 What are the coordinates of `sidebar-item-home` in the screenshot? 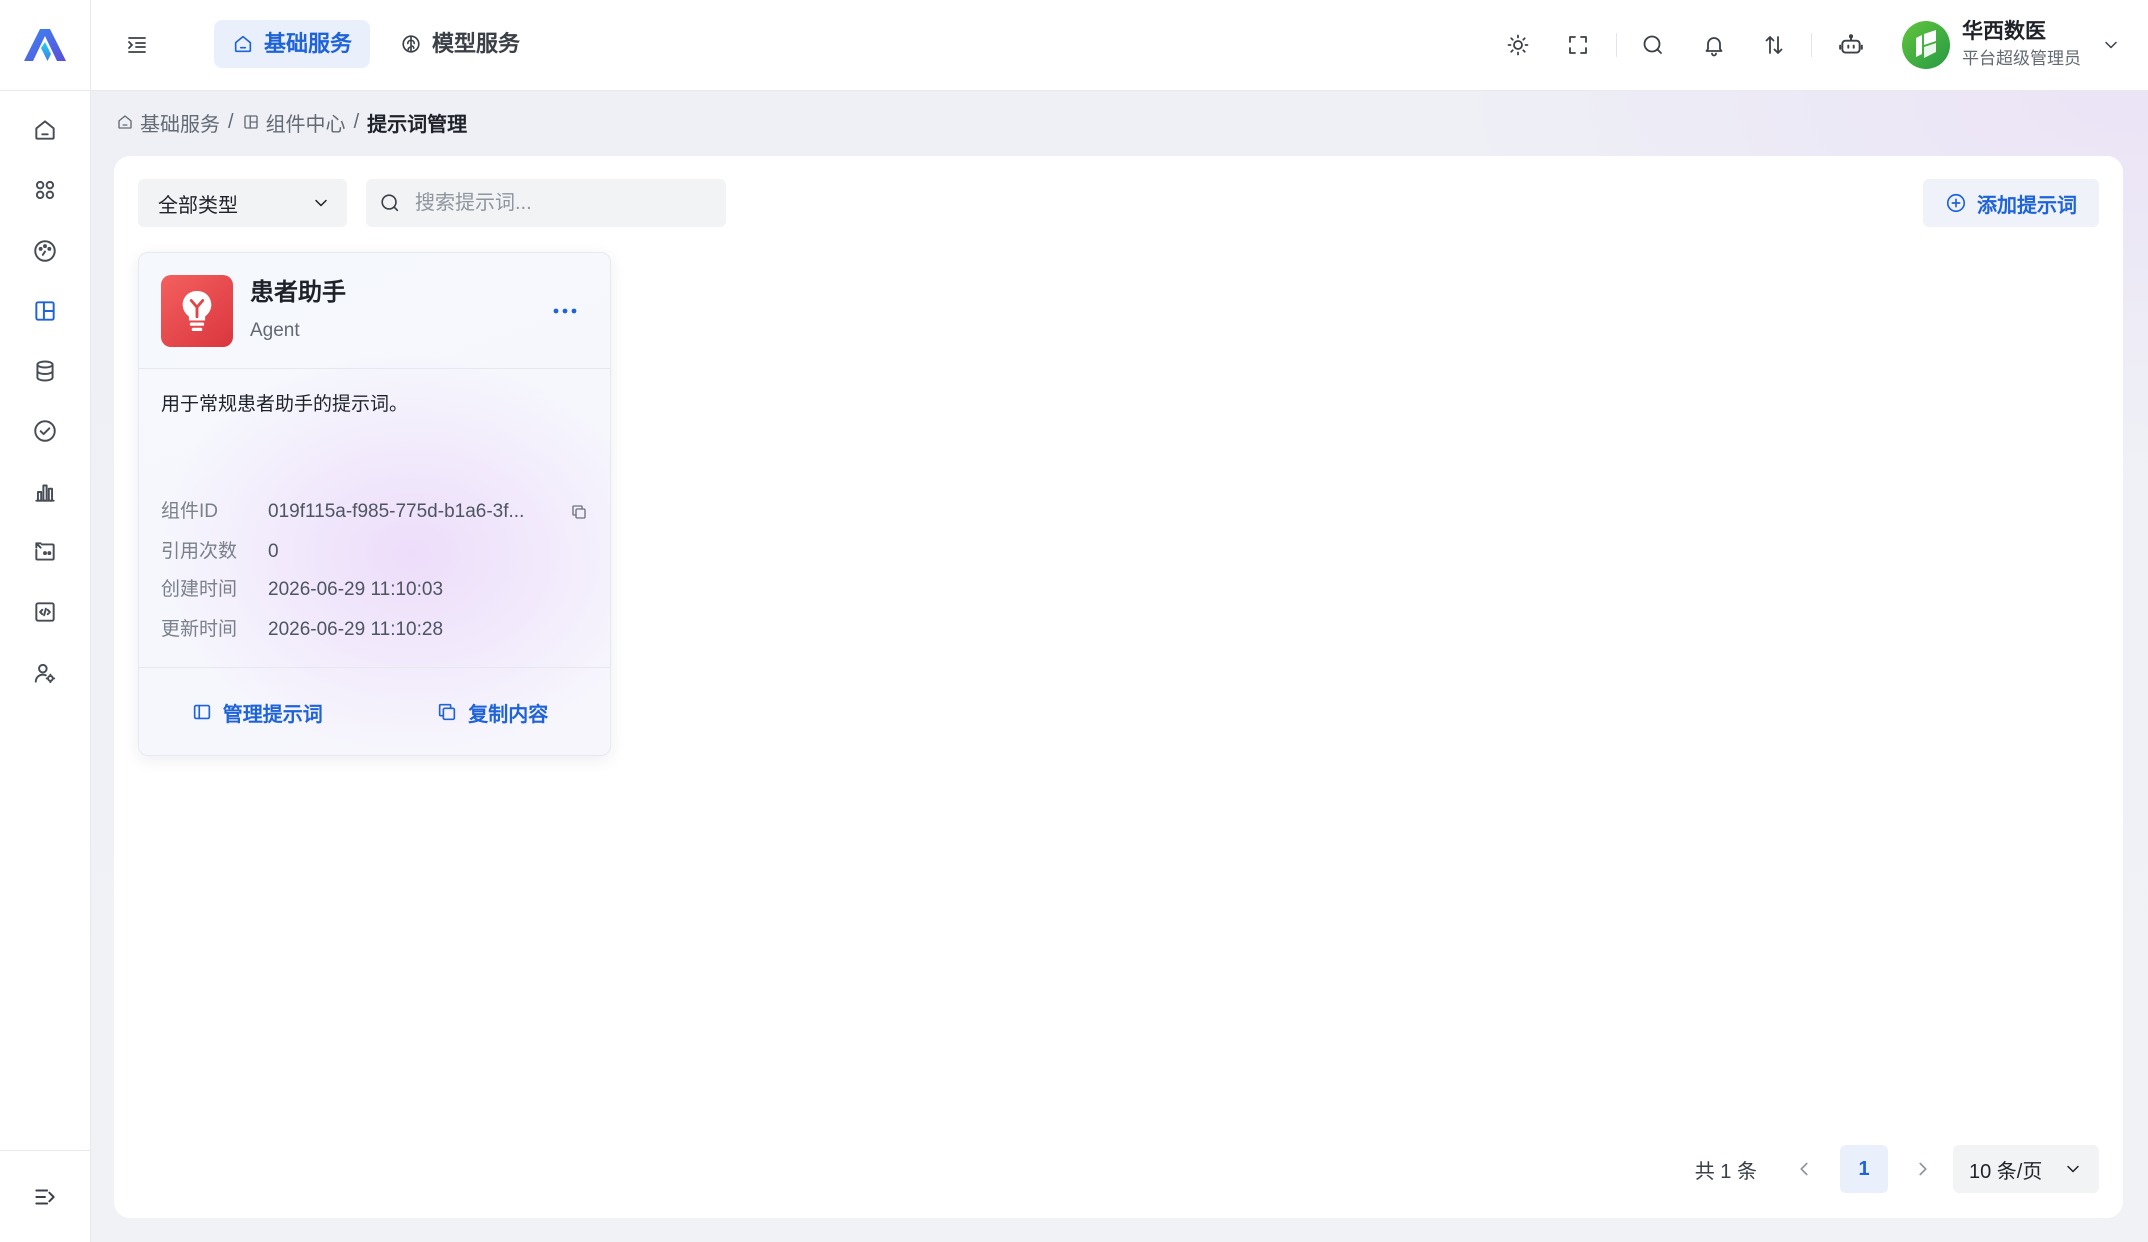 It's located at (45, 130).